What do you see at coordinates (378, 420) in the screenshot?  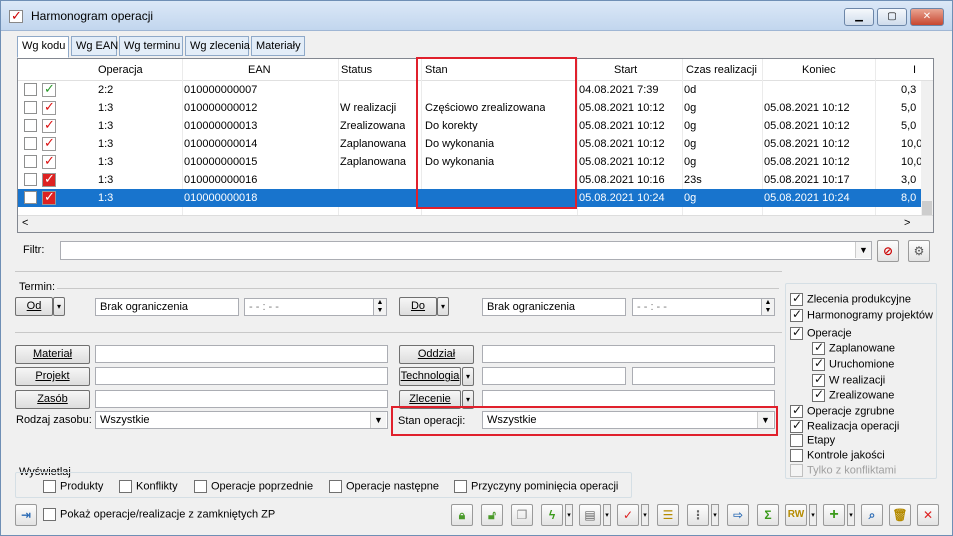 I see `rodzaj-dropdown-icon: ▼` at bounding box center [378, 420].